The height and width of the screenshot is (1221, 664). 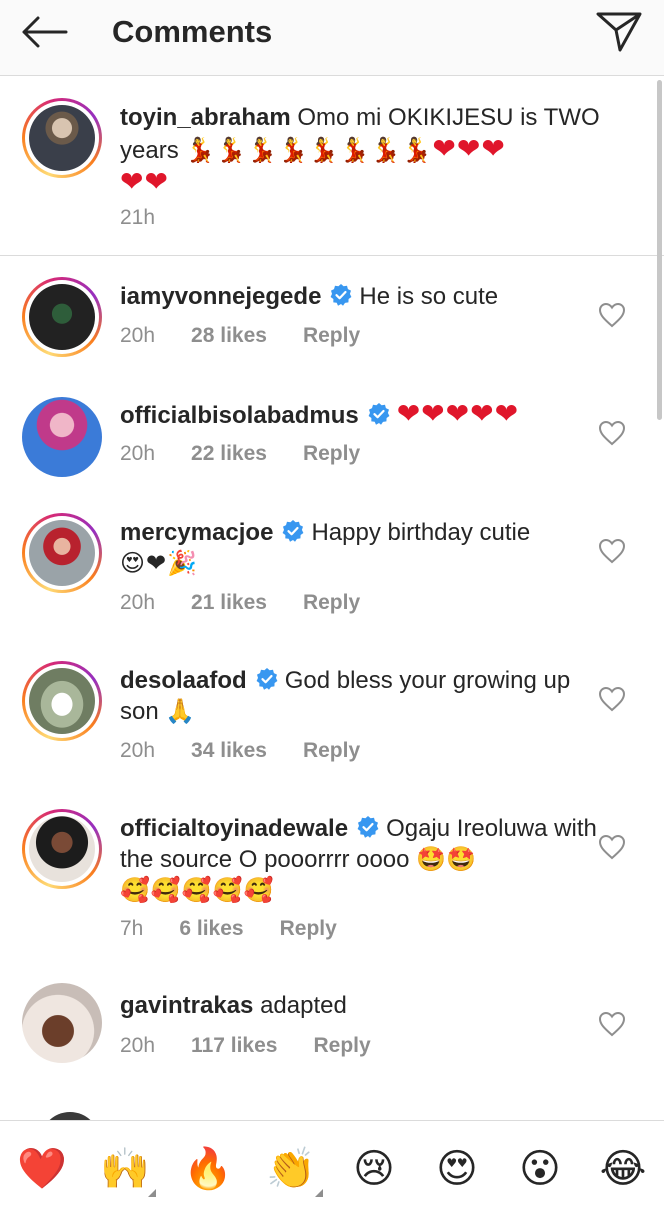 What do you see at coordinates (659, 250) in the screenshot?
I see `scrollbar` at bounding box center [659, 250].